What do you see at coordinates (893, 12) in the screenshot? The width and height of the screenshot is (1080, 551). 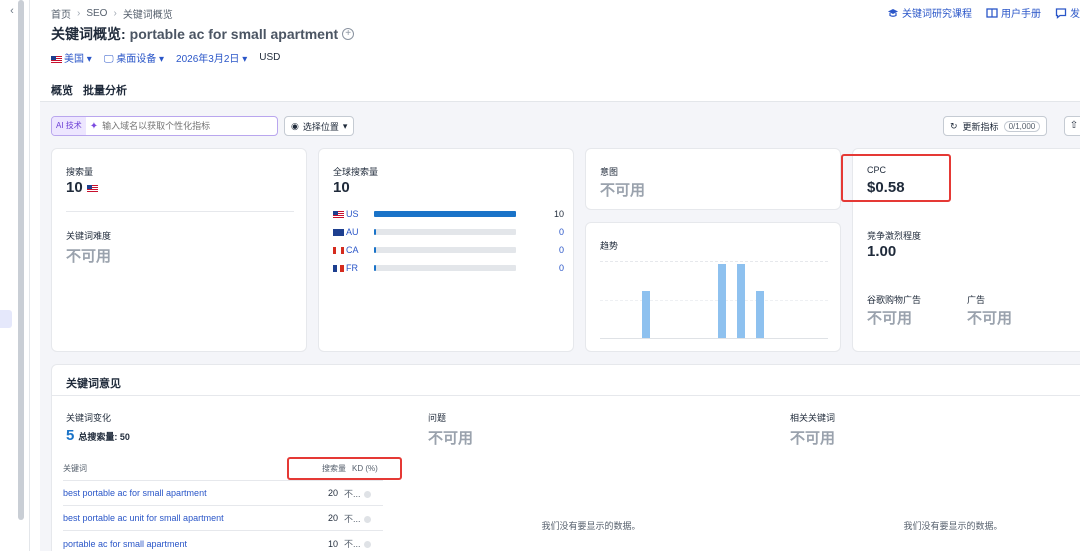 I see `graduation-cap-icon` at bounding box center [893, 12].